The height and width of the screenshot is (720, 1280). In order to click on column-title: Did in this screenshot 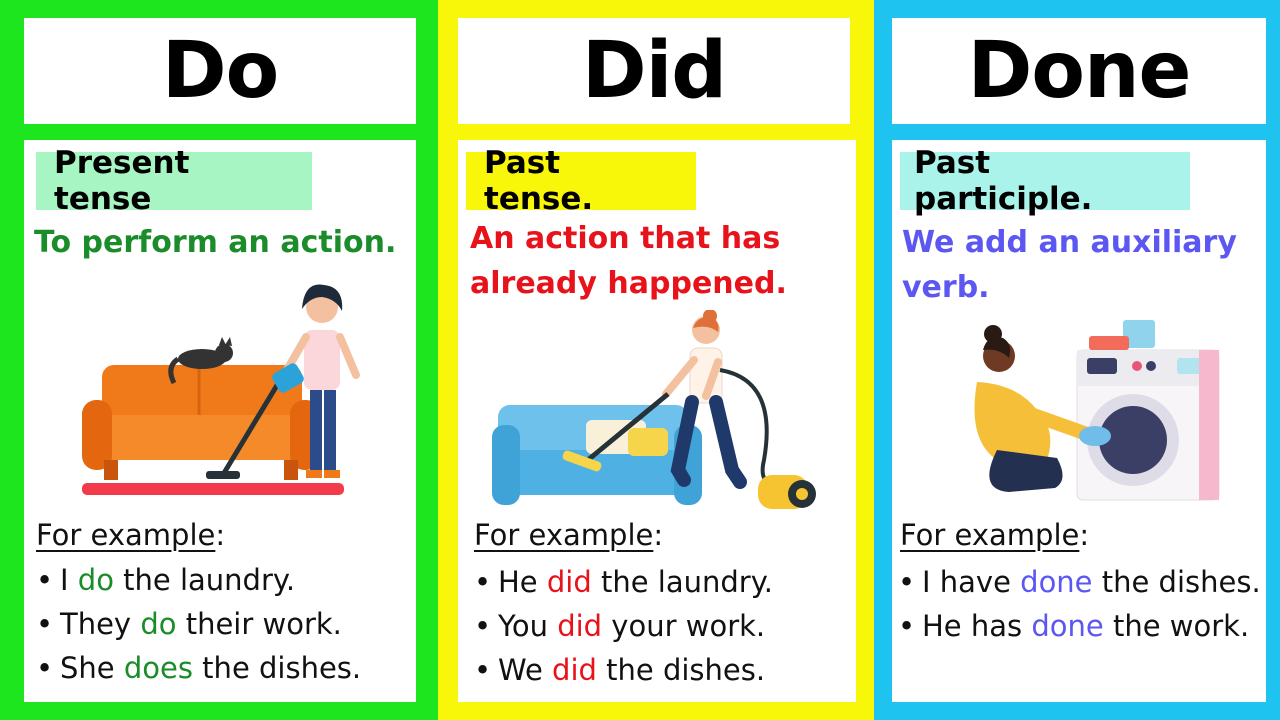, I will do `click(654, 71)`.